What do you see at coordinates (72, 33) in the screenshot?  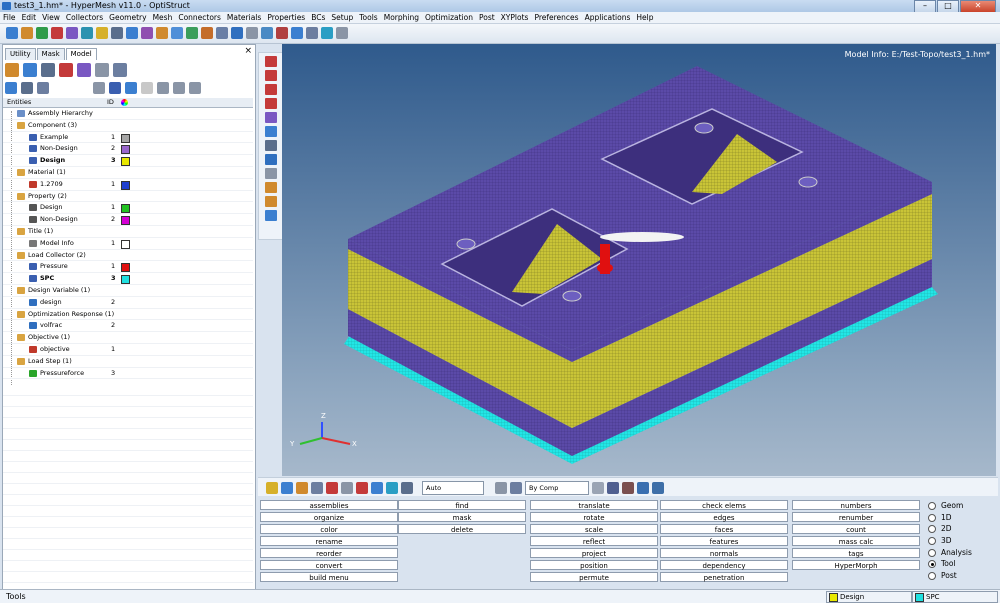 I see `toolbar-tool-5-icon` at bounding box center [72, 33].